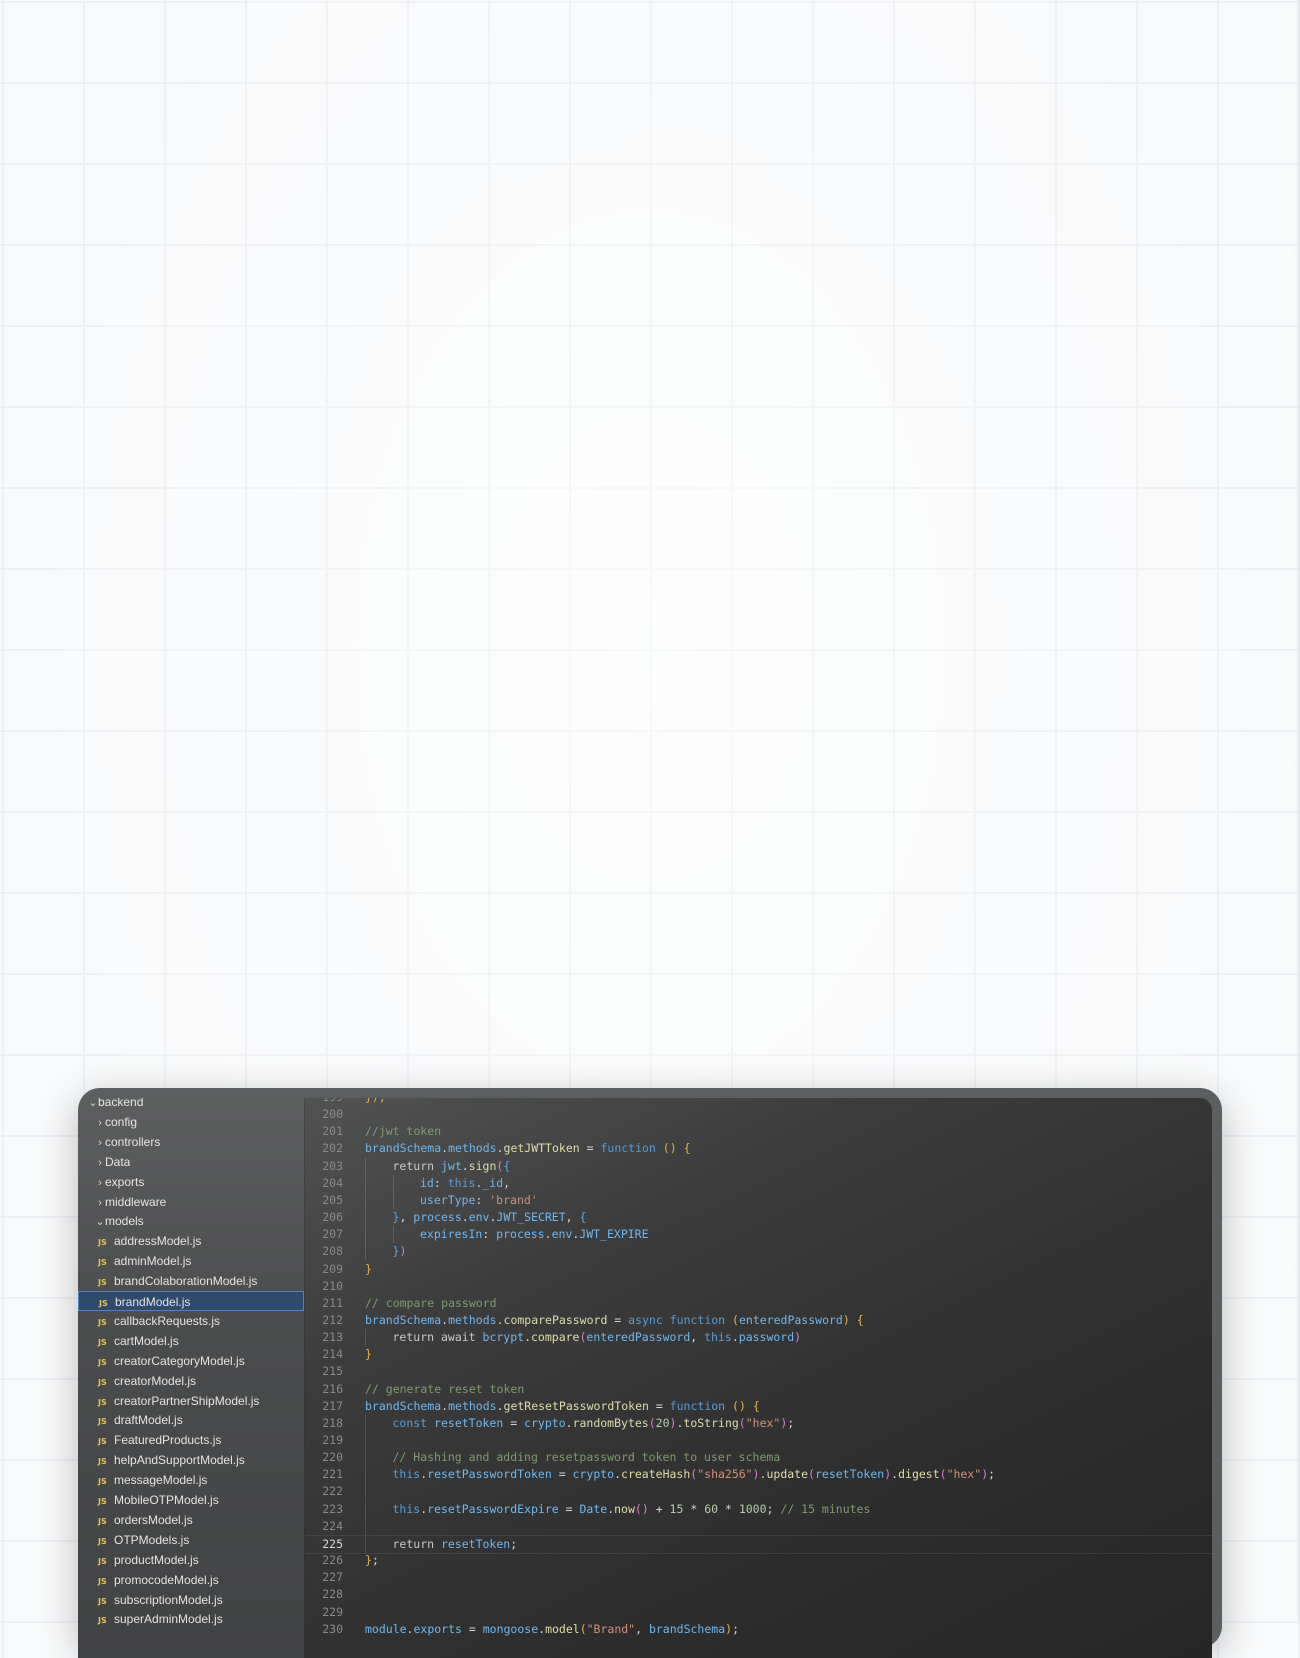 The height and width of the screenshot is (1658, 1300). What do you see at coordinates (332, 1474) in the screenshot?
I see `line-number: 221` at bounding box center [332, 1474].